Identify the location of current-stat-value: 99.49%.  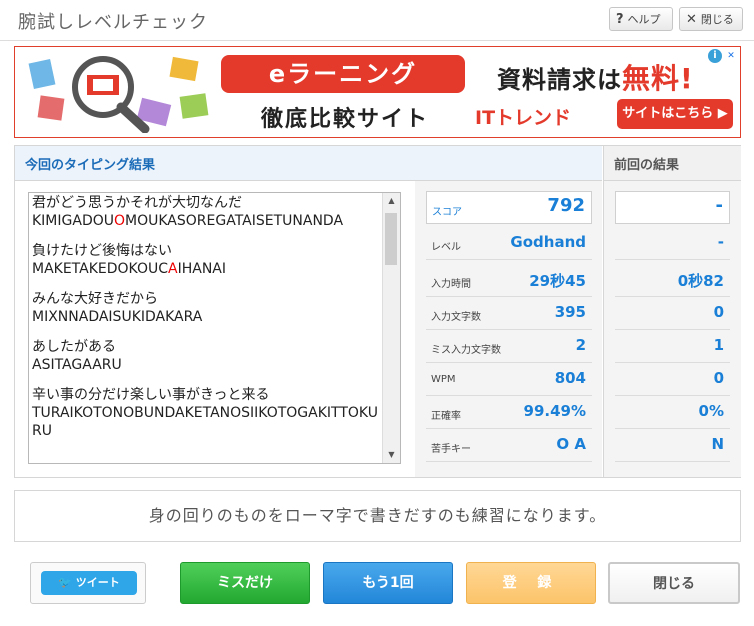
(554, 411).